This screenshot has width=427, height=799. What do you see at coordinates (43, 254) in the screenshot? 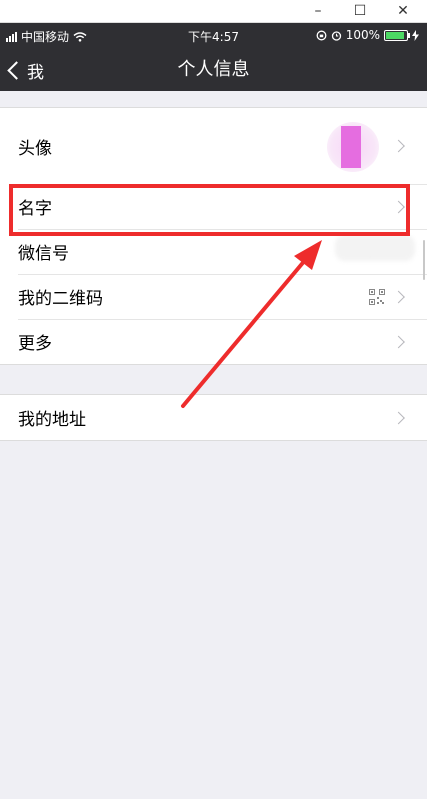
I see `wechat-id-label: 微信号` at bounding box center [43, 254].